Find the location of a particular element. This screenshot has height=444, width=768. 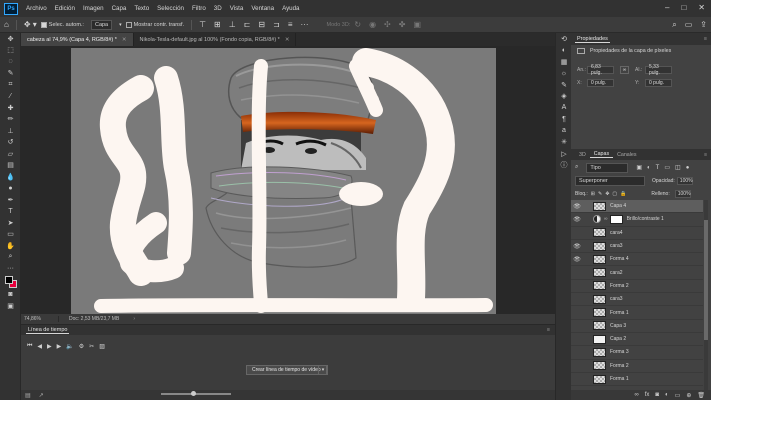

tab-timeline: Línea de tiempo is located at coordinates (48, 330).